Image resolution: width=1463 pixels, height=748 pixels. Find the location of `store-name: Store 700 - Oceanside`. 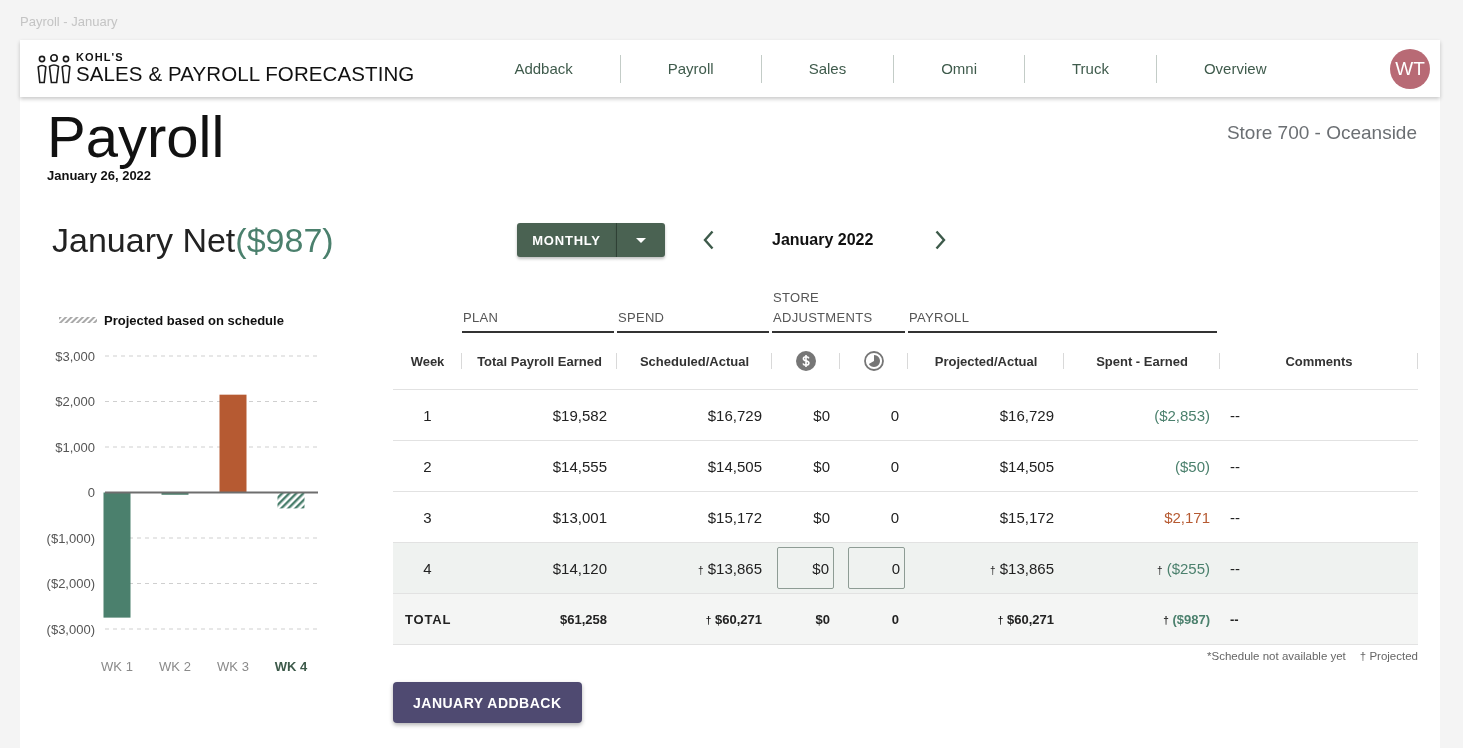

store-name: Store 700 - Oceanside is located at coordinates (1321, 133).